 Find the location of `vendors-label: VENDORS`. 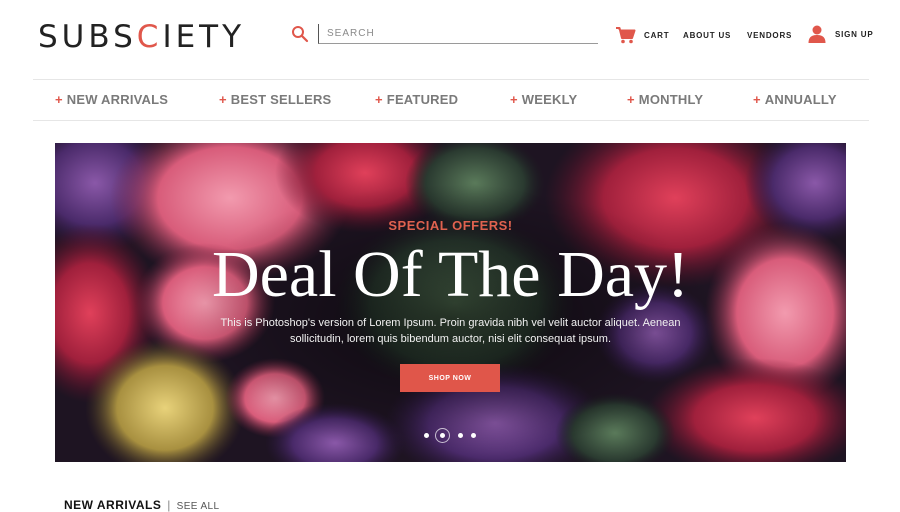

vendors-label: VENDORS is located at coordinates (770, 35).